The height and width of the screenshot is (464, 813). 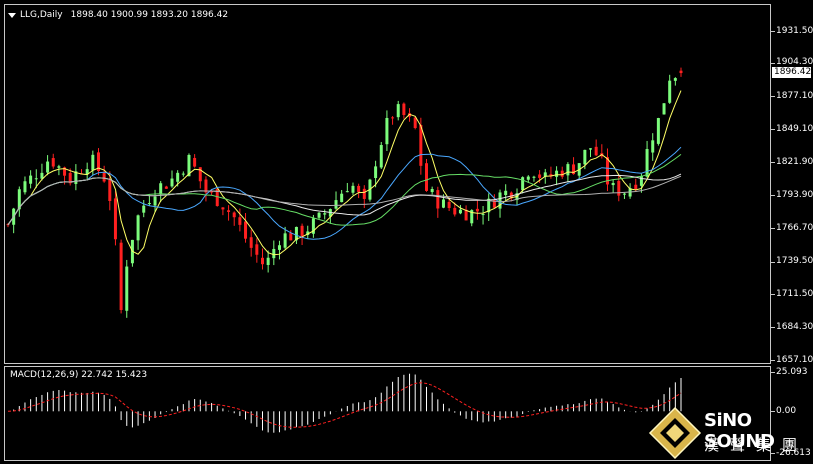 I want to click on sino-sound-logo: SiNO SOUND 漢聲集團, so click(x=730, y=434).